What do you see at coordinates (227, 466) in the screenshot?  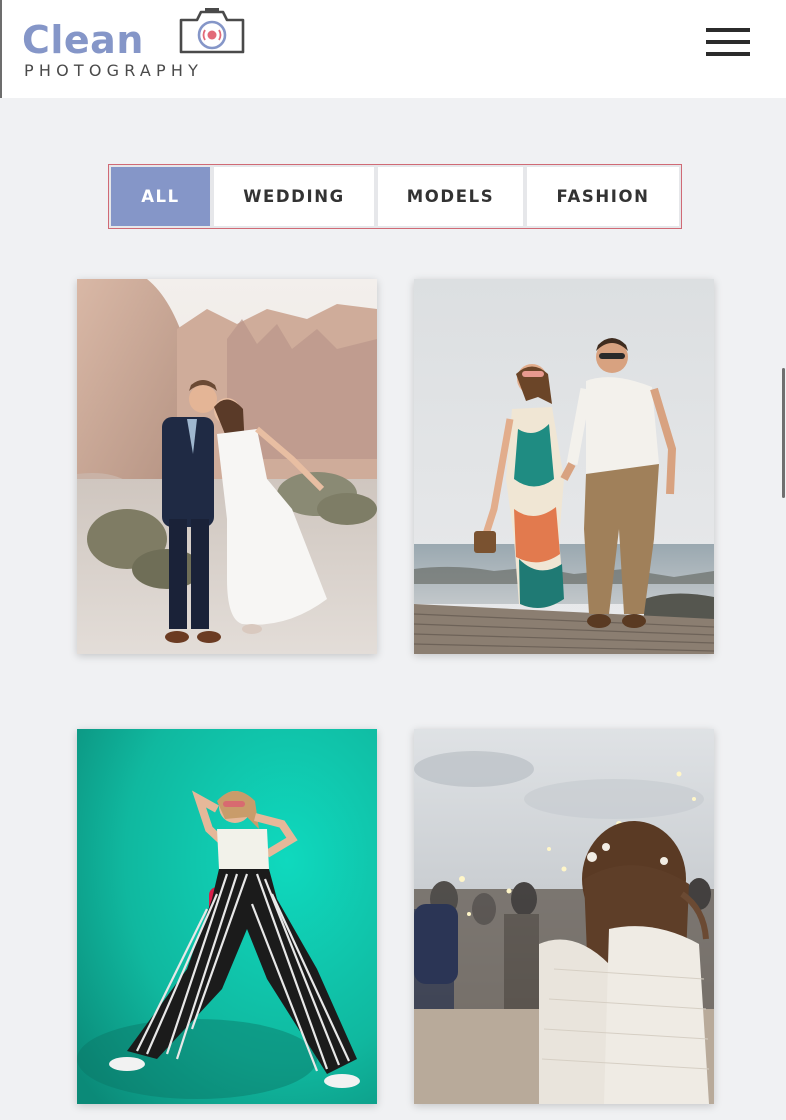 I see `gallery-photo-wedding-couple` at bounding box center [227, 466].